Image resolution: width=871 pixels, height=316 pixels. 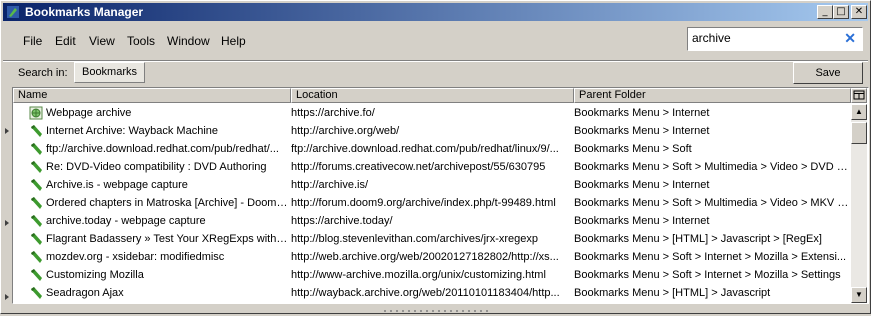 I want to click on title-bar: Bookmarks Manager _ □ ✕, so click(x=435, y=12).